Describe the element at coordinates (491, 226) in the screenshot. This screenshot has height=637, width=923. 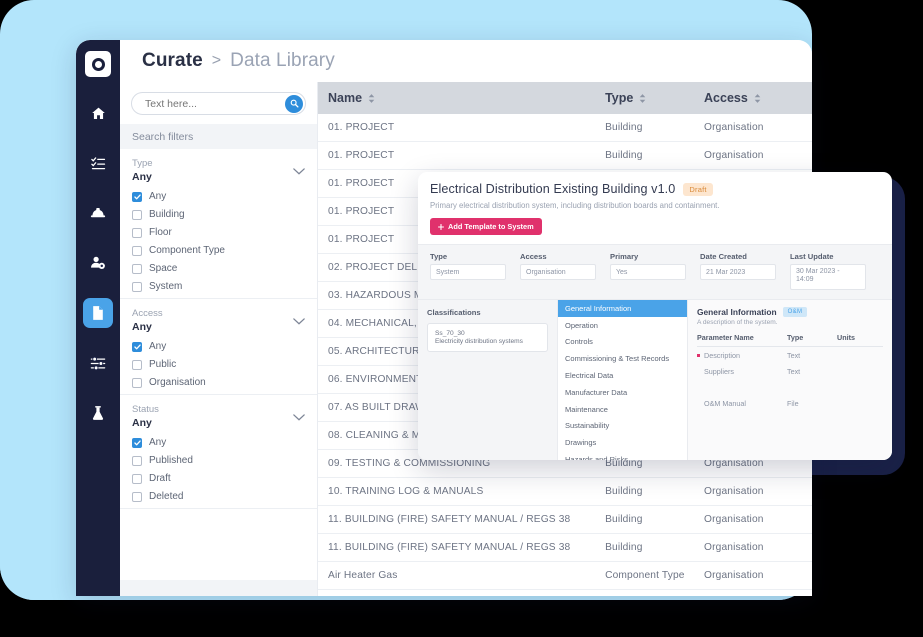
I see `add-template-label: Add Template to System` at that location.